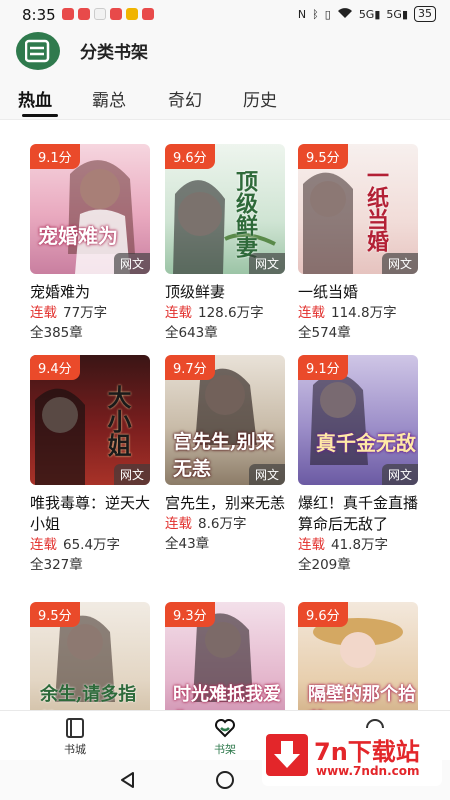  Describe the element at coordinates (90, 420) in the screenshot. I see `book-cover: 大小姐 9.4分 网文` at that location.